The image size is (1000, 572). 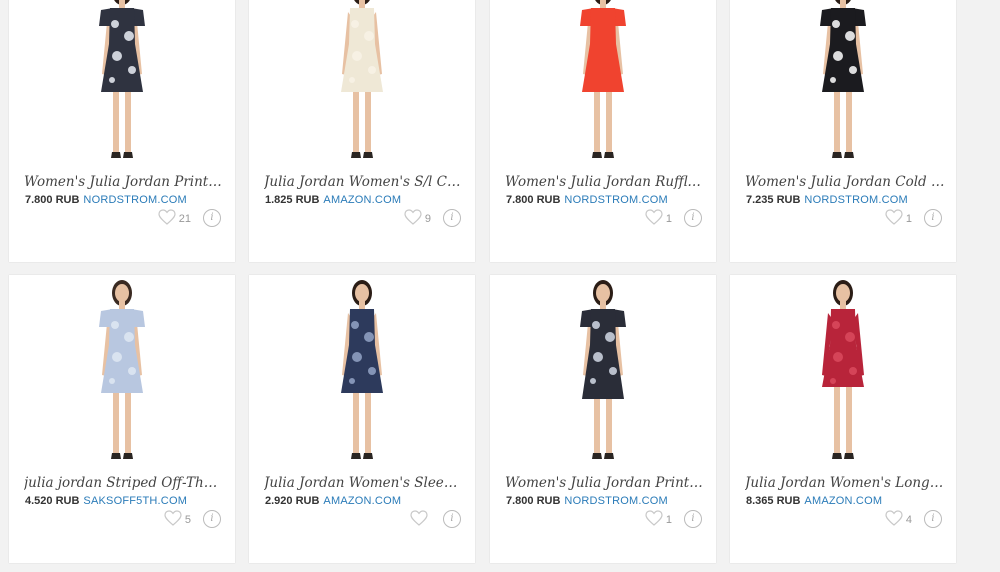 What do you see at coordinates (135, 501) in the screenshot?
I see `store-link: SAKSOFF5TH.COM` at bounding box center [135, 501].